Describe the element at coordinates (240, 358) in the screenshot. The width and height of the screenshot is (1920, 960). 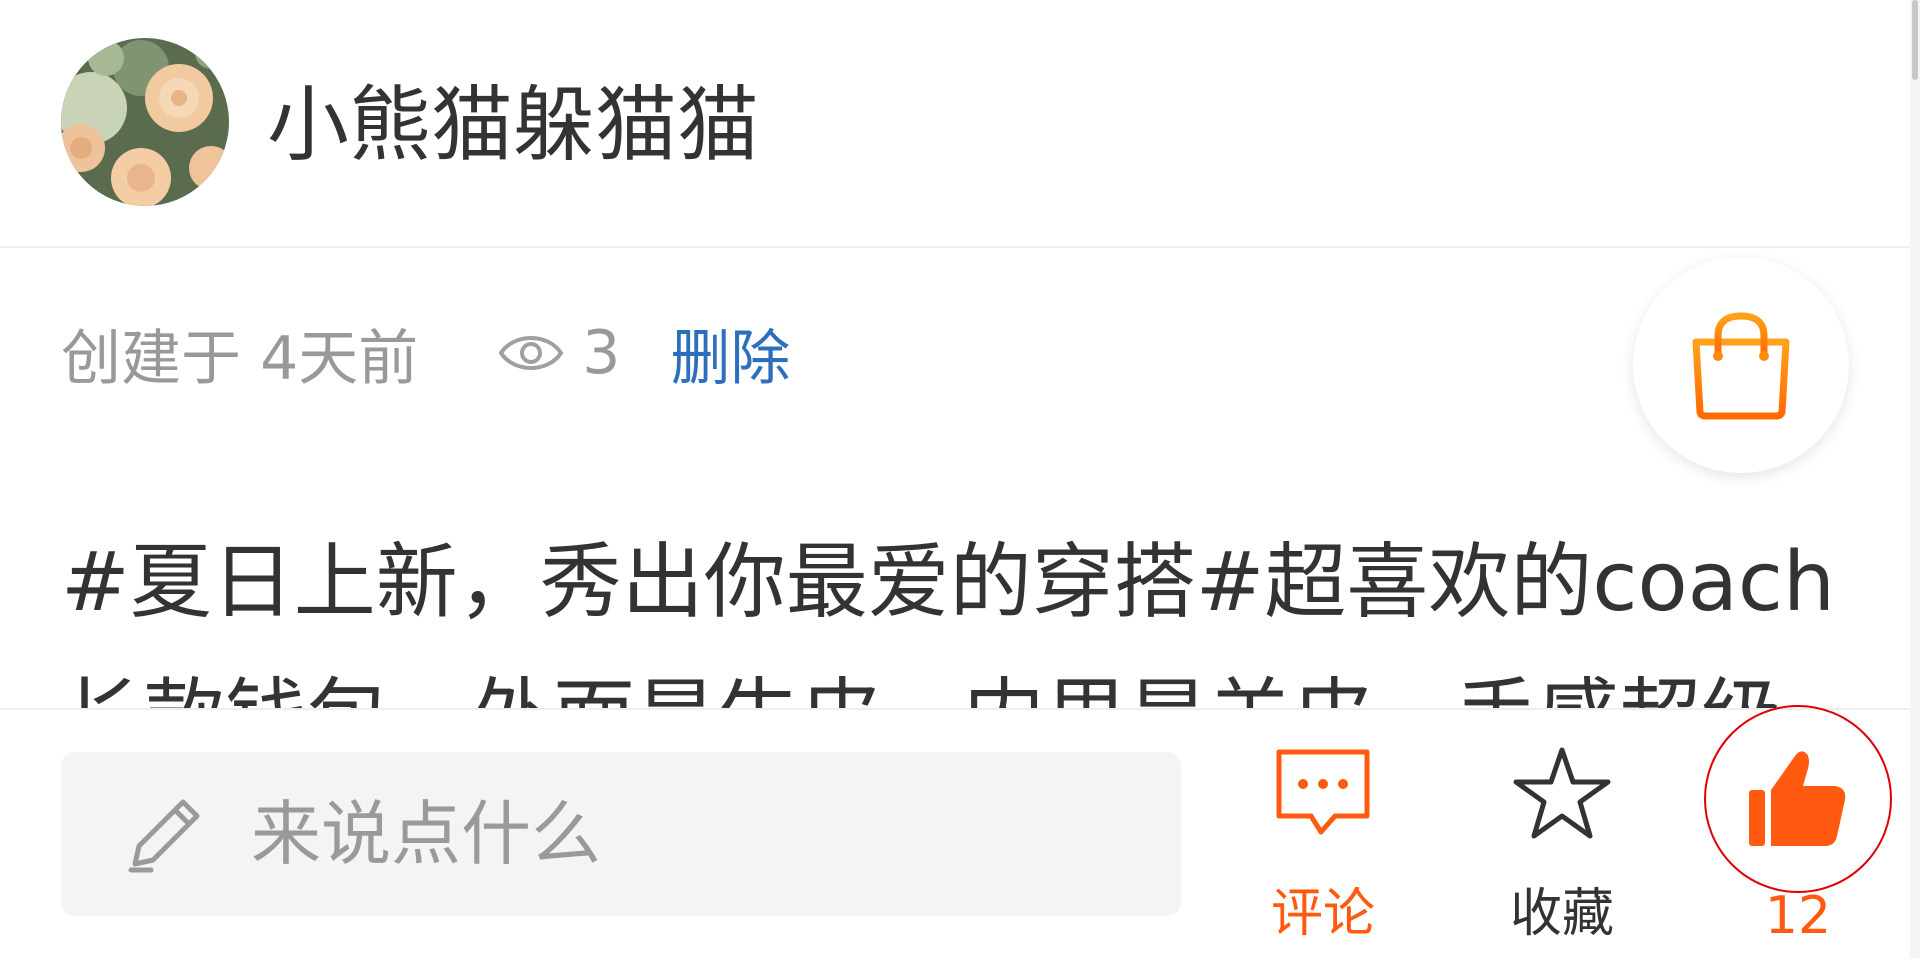
I see `created-time: 创建于 4天前` at that location.